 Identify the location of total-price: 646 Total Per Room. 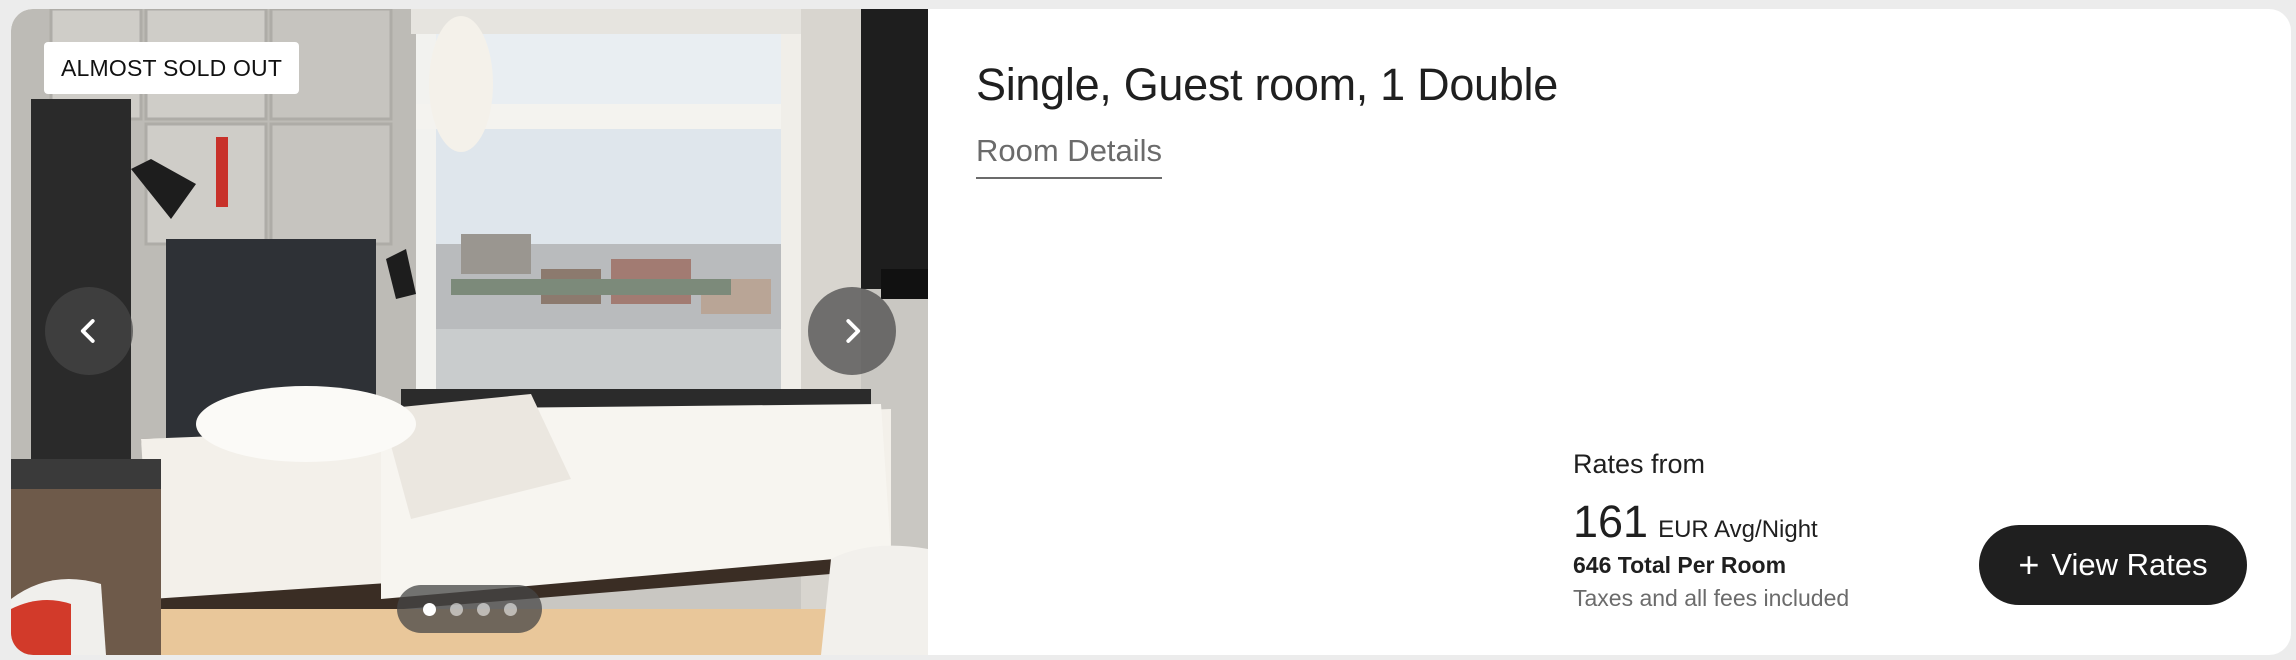
(1680, 565).